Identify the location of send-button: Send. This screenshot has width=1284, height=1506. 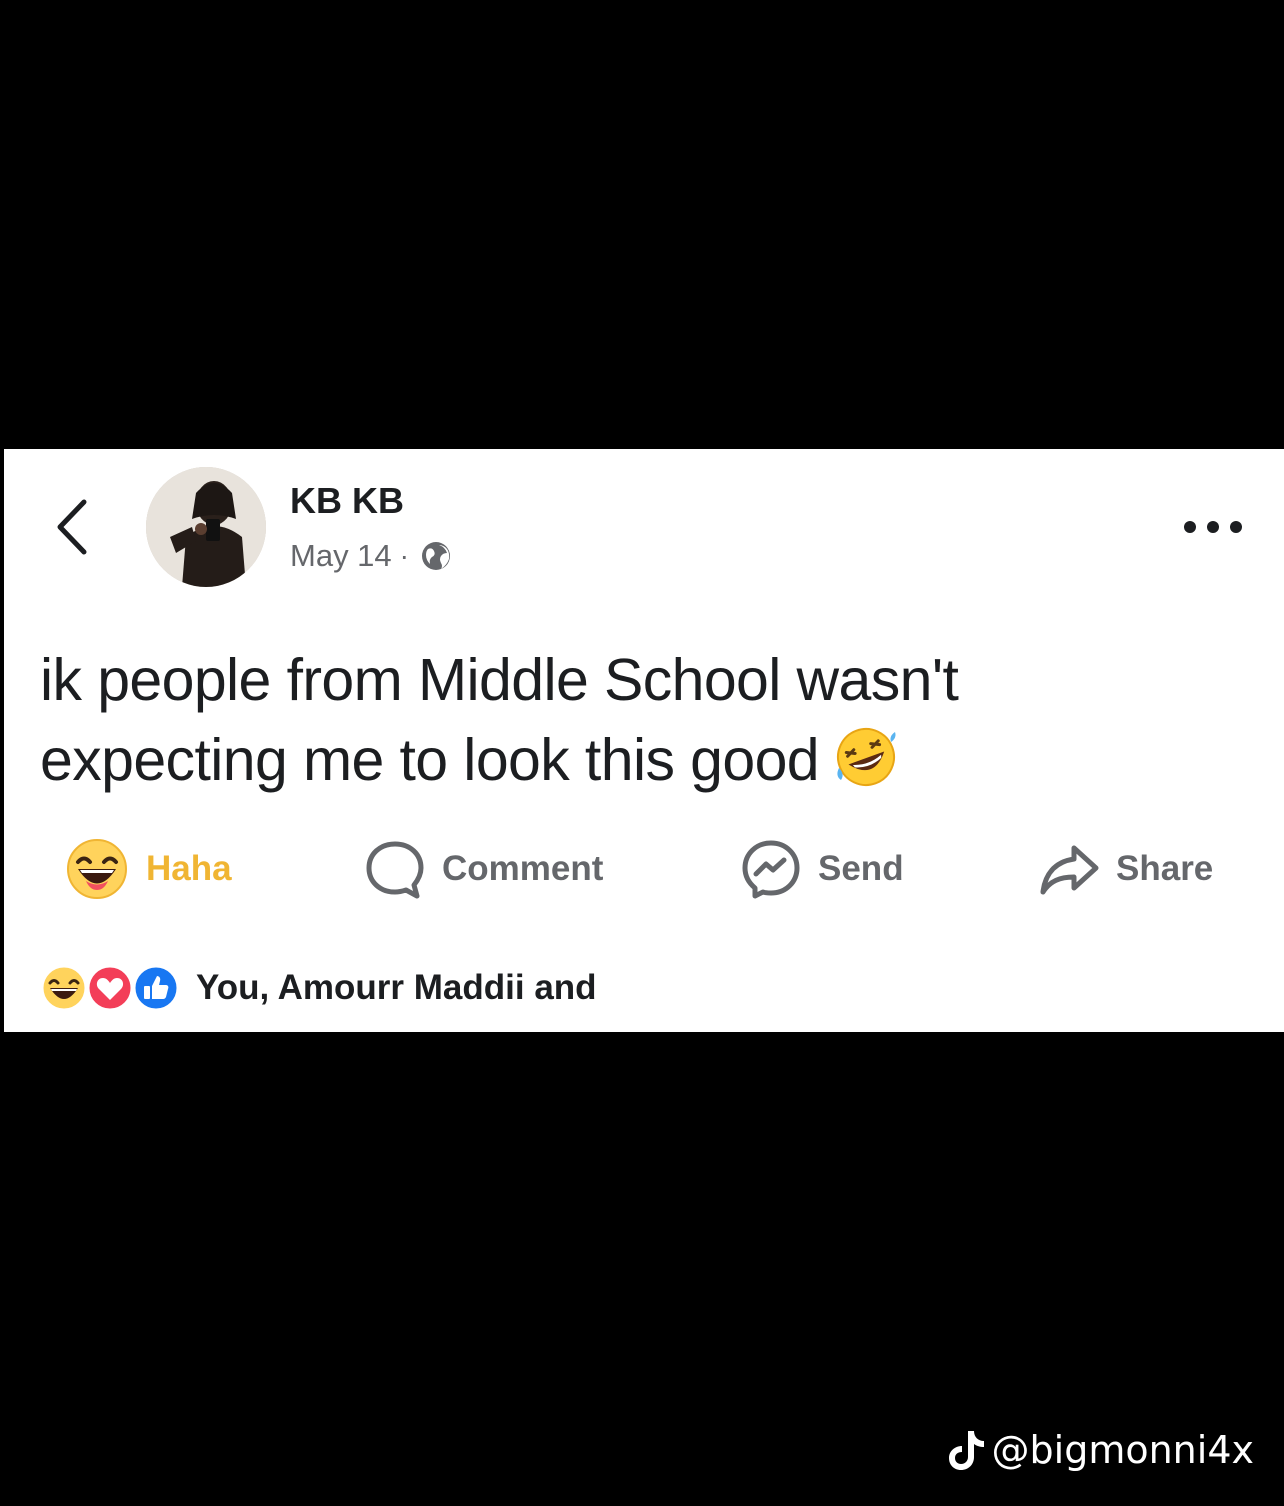
(822, 869).